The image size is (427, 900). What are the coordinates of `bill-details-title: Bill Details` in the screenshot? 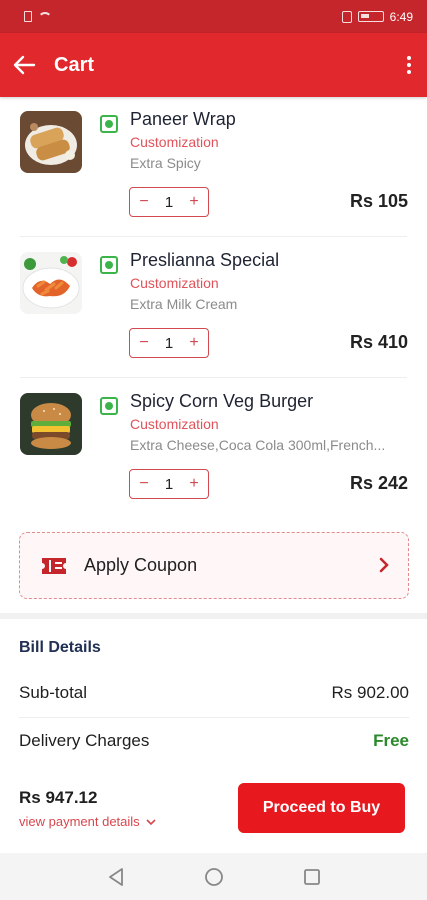 It's located at (60, 647).